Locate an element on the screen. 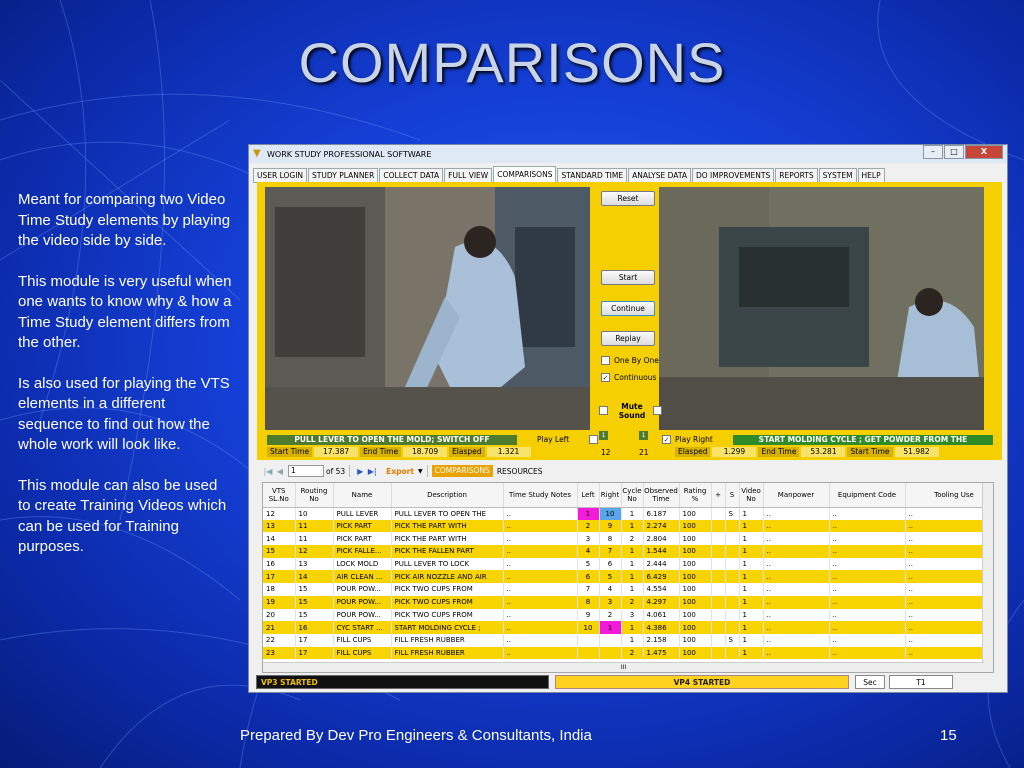 The width and height of the screenshot is (1024, 768). table-cell: 10 is located at coordinates (314, 513).